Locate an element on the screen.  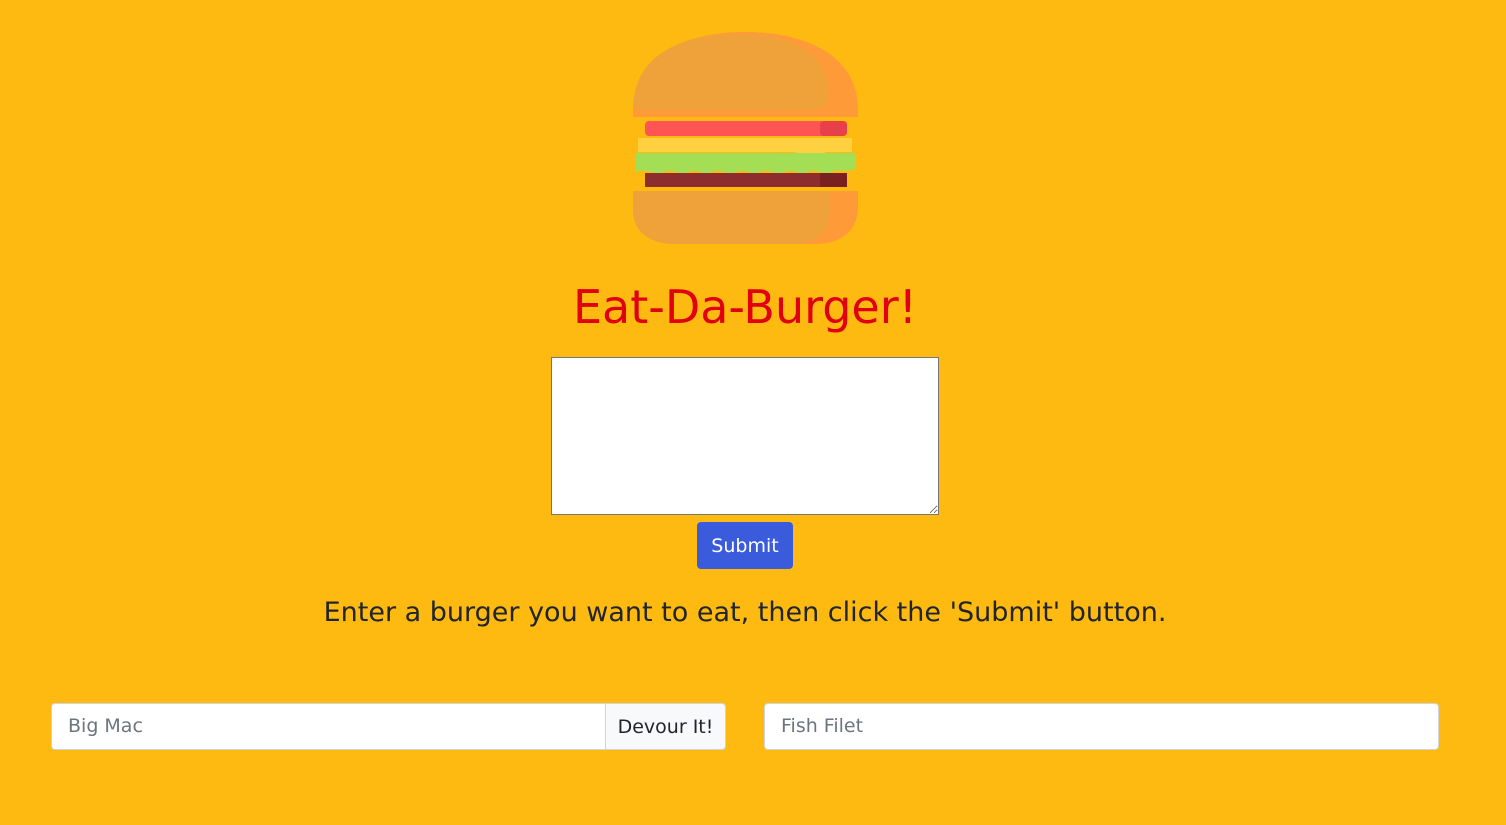
devoured-burger-field: Fish Filet is located at coordinates (1101, 726).